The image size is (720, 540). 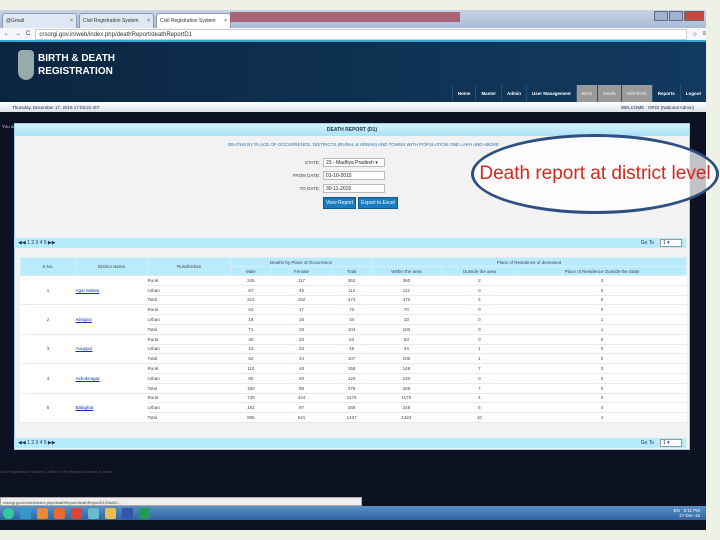 What do you see at coordinates (636, 93) in the screenshot?
I see `nav-still-birth: Still Birth` at bounding box center [636, 93].